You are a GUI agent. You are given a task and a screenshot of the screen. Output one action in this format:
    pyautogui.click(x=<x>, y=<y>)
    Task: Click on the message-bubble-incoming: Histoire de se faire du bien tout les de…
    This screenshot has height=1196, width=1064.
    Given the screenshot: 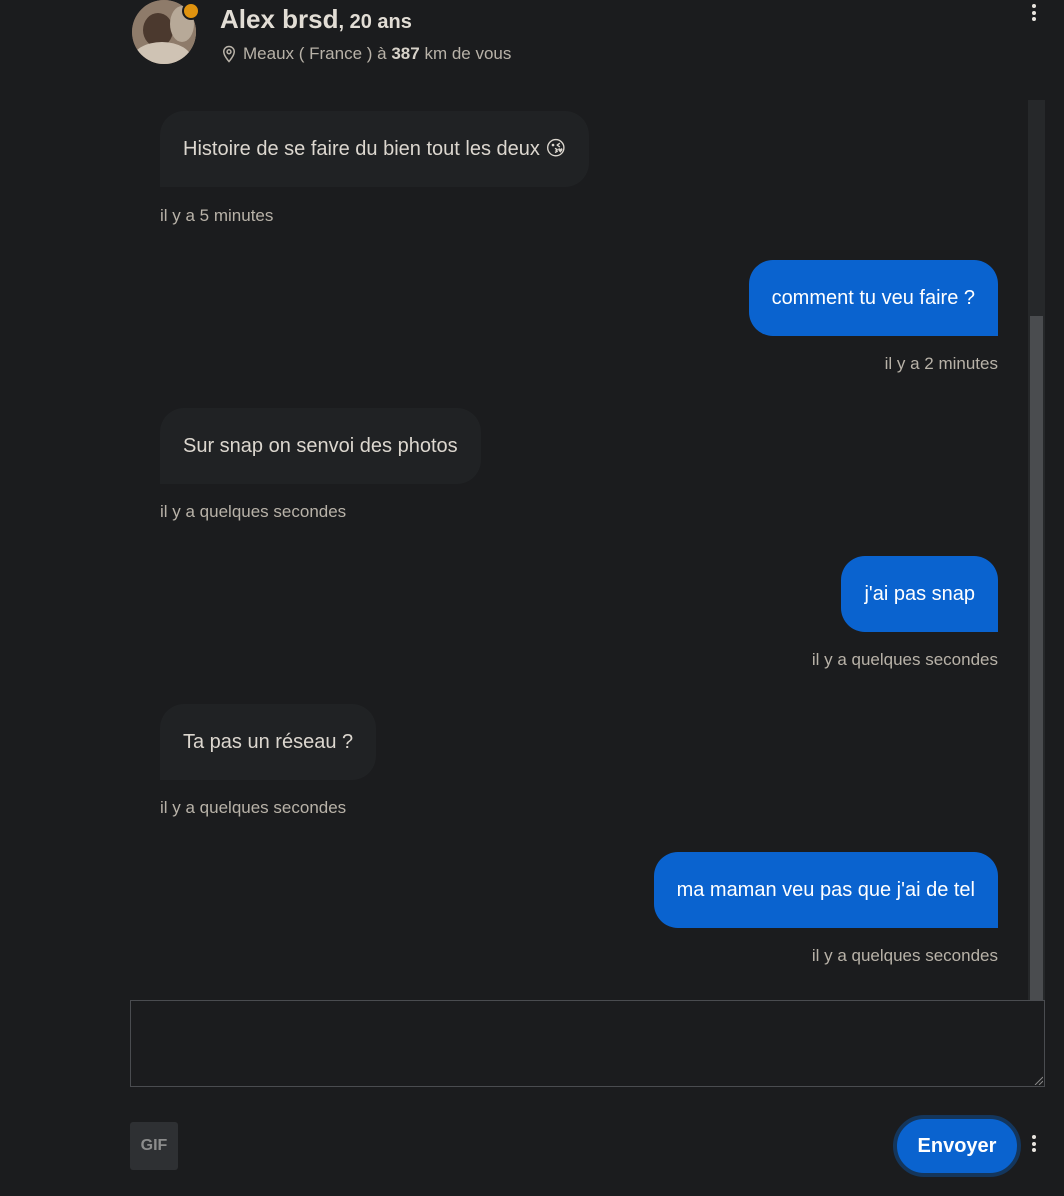 What is the action you would take?
    pyautogui.click(x=375, y=149)
    